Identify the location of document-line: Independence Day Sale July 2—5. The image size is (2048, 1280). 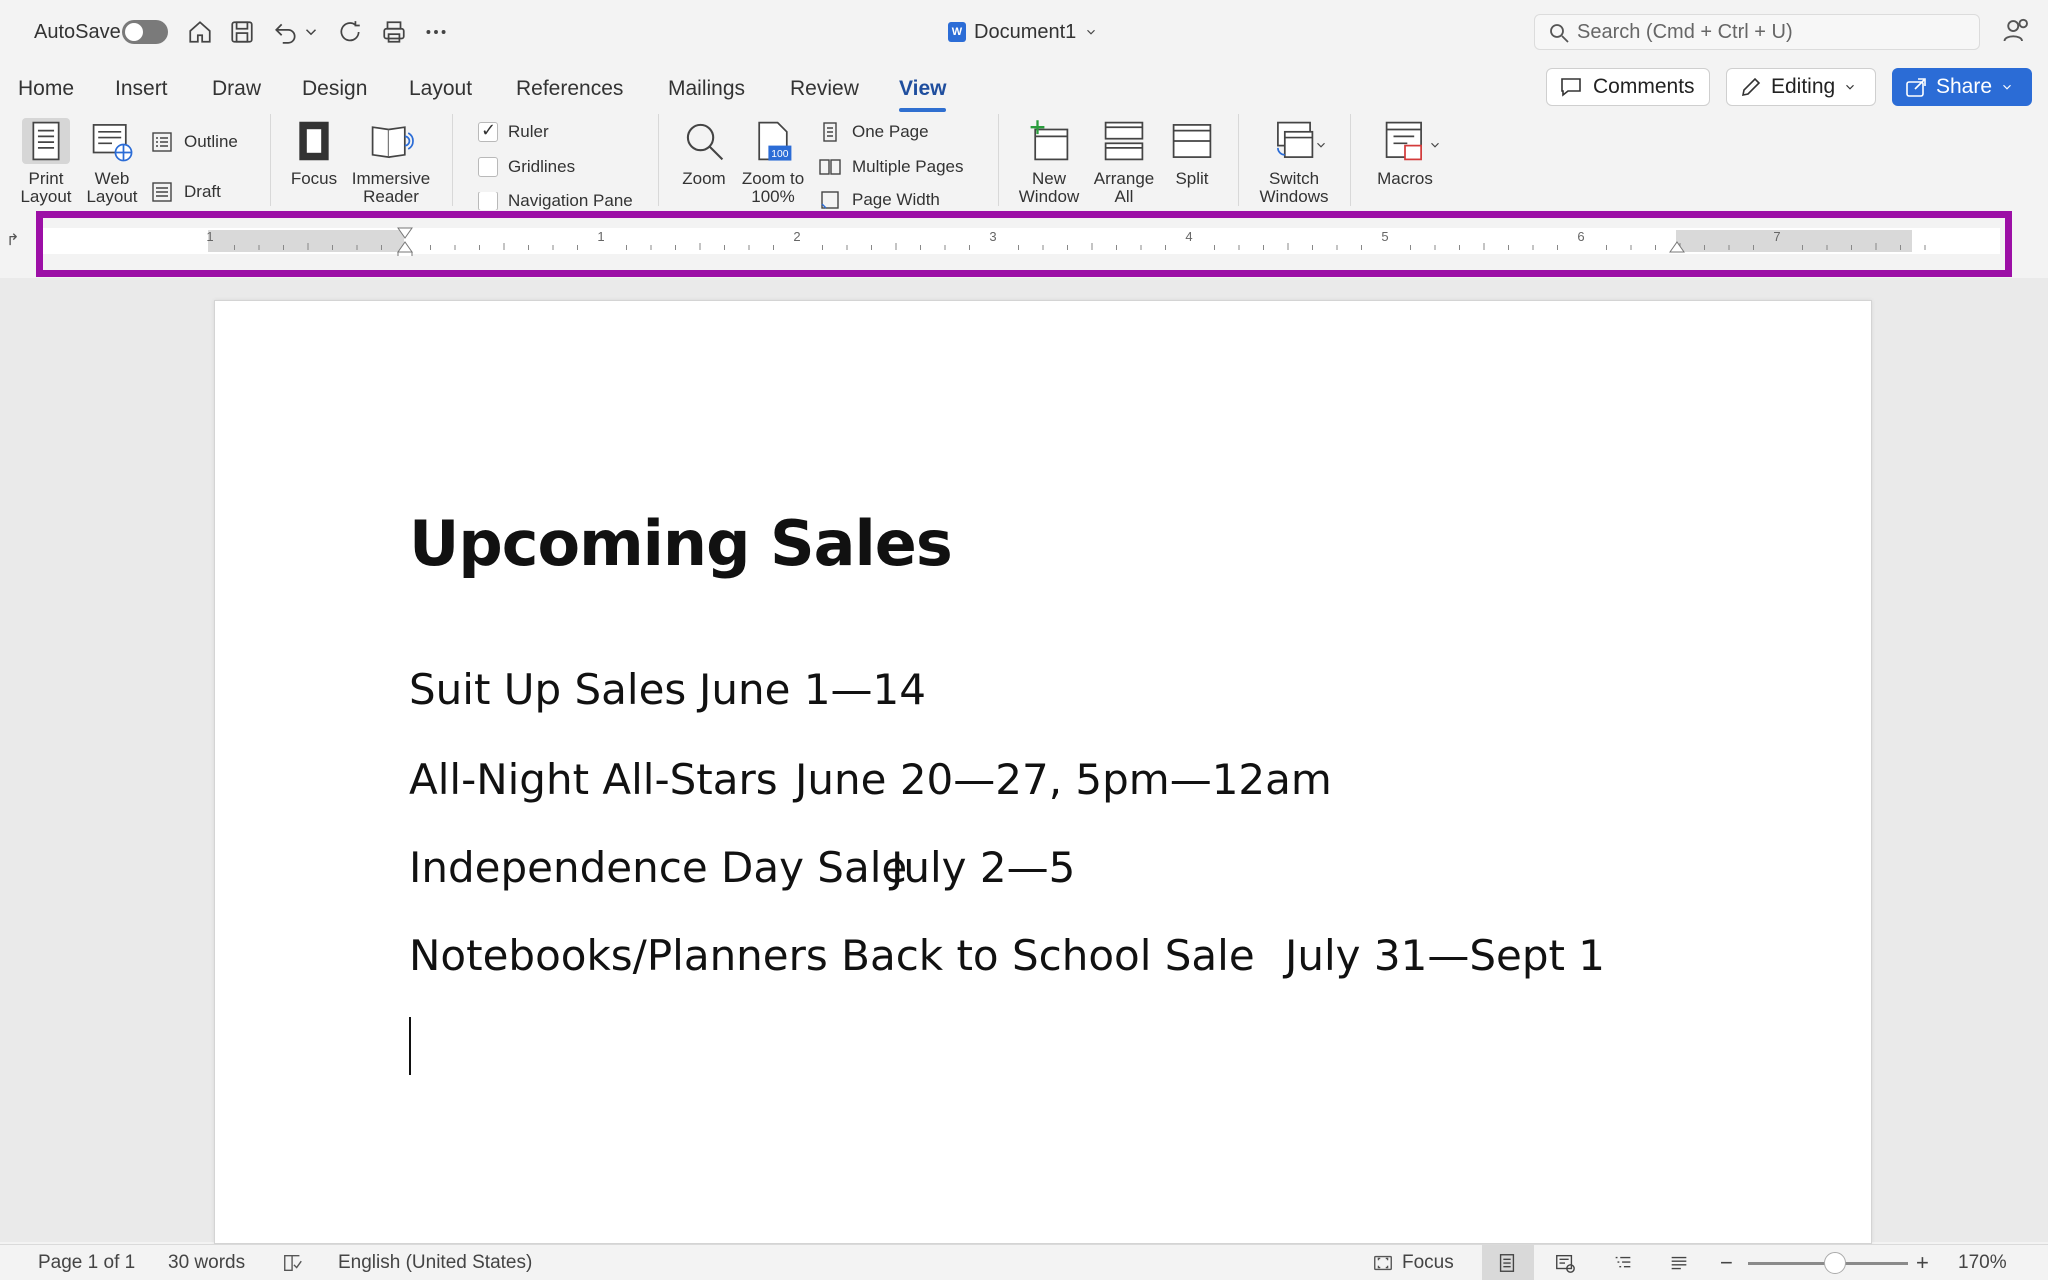
(742, 867).